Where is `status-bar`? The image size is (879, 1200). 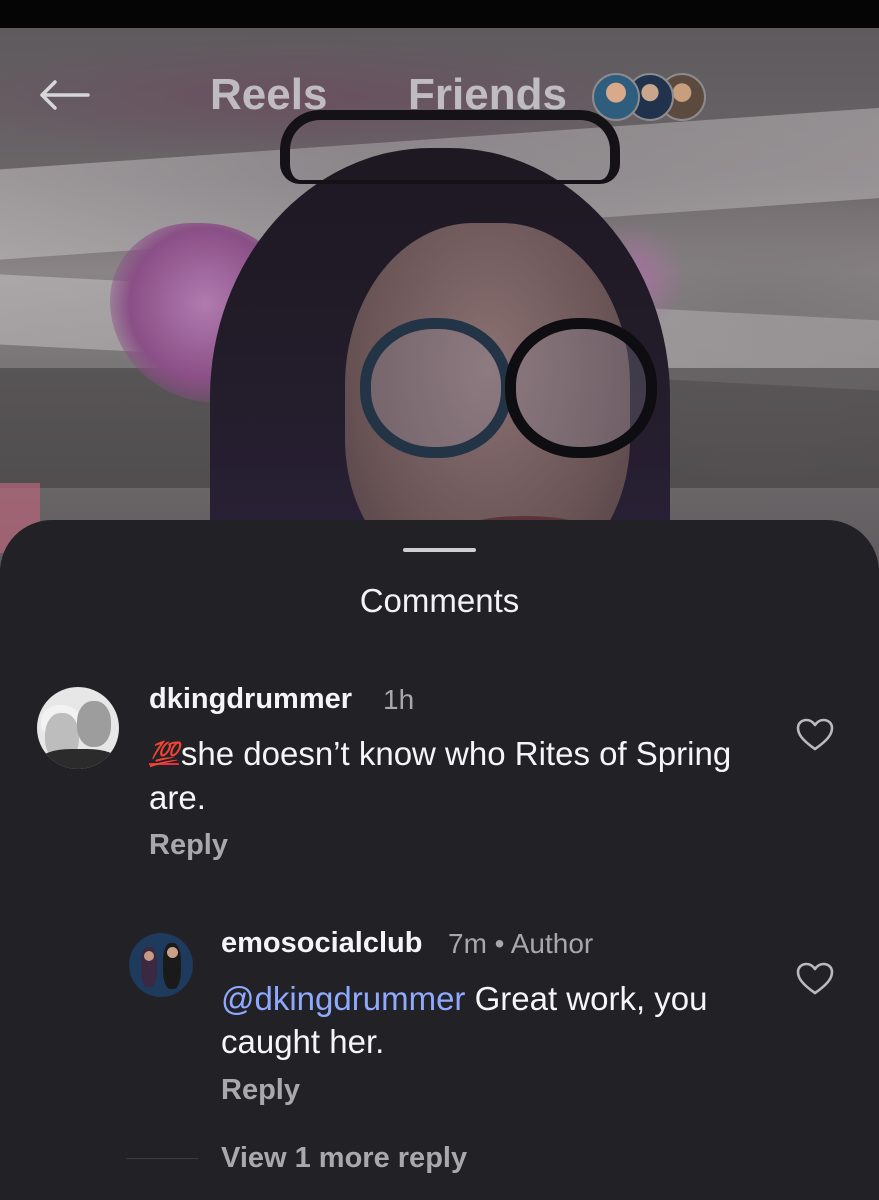 status-bar is located at coordinates (439, 14).